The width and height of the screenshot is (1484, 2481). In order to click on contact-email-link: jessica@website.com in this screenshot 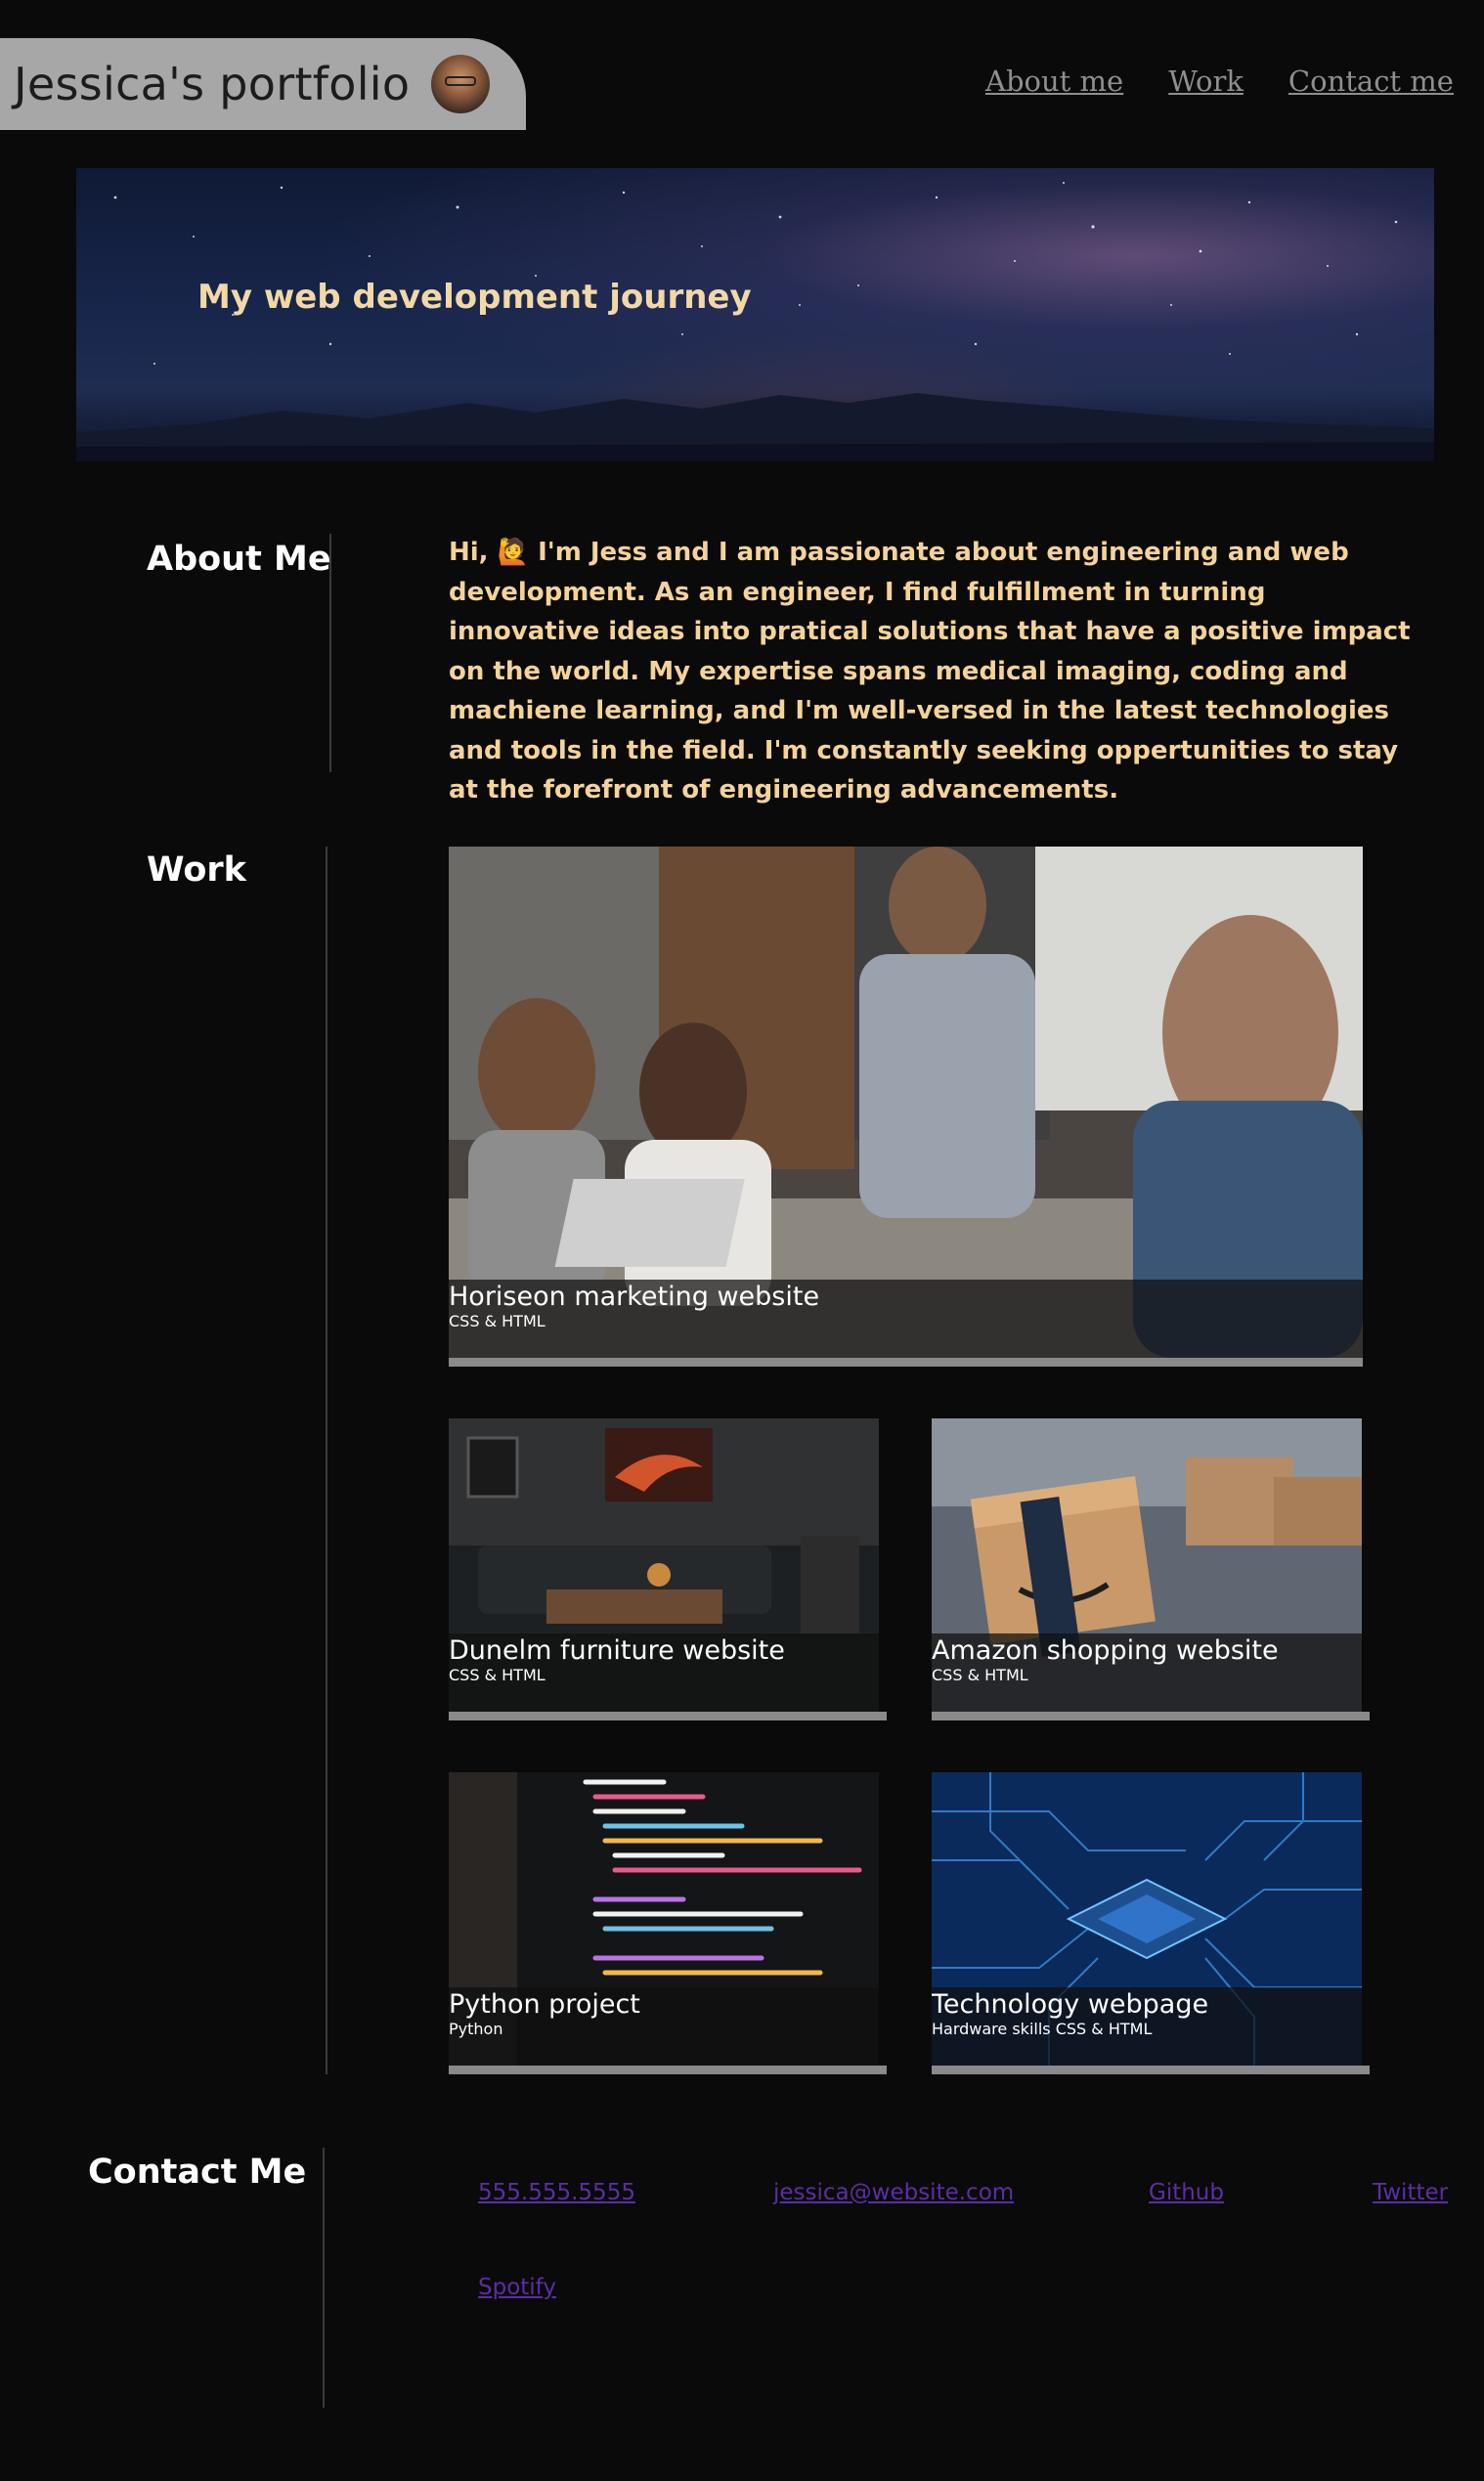, I will do `click(893, 2192)`.